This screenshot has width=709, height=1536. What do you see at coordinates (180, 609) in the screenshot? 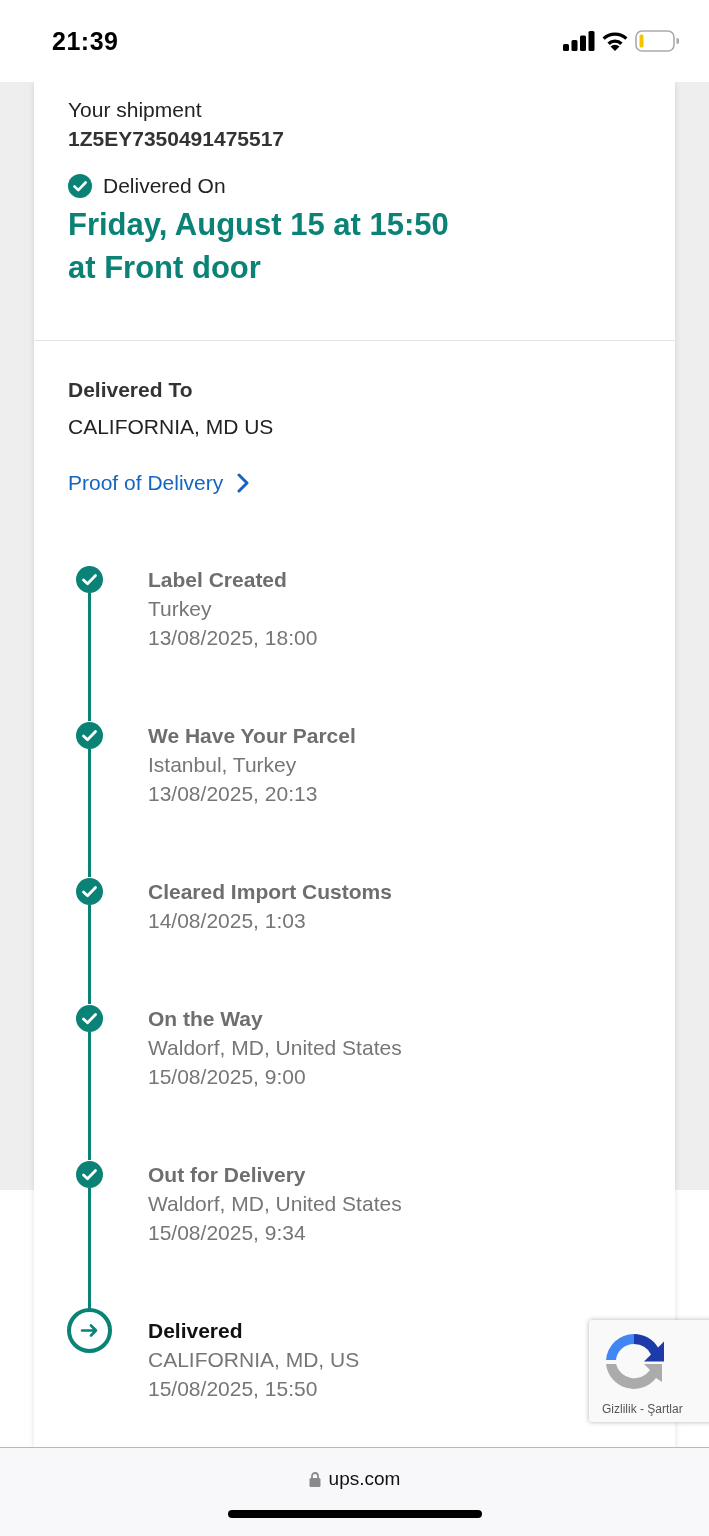
I see `event-detail: Turkey` at bounding box center [180, 609].